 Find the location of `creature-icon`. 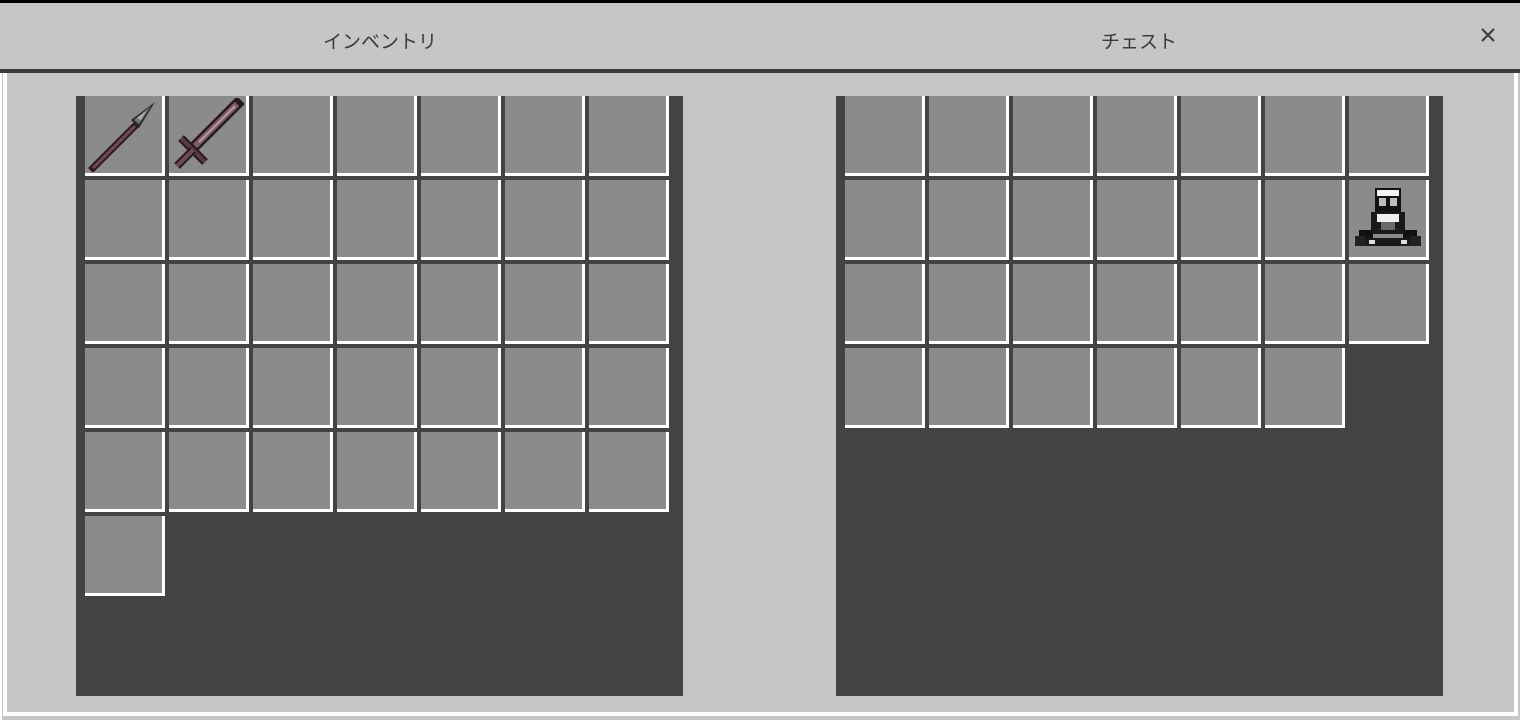

creature-icon is located at coordinates (1388, 219).